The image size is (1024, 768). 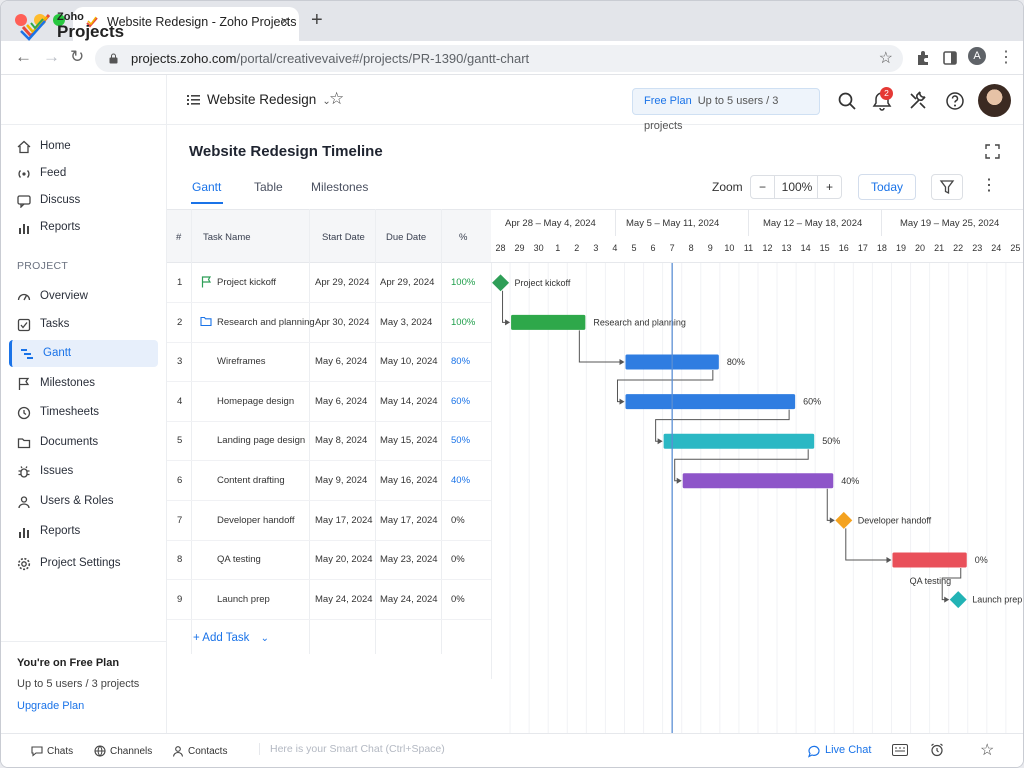 What do you see at coordinates (344, 559) in the screenshot?
I see `task-start-date: May 20, 2024` at bounding box center [344, 559].